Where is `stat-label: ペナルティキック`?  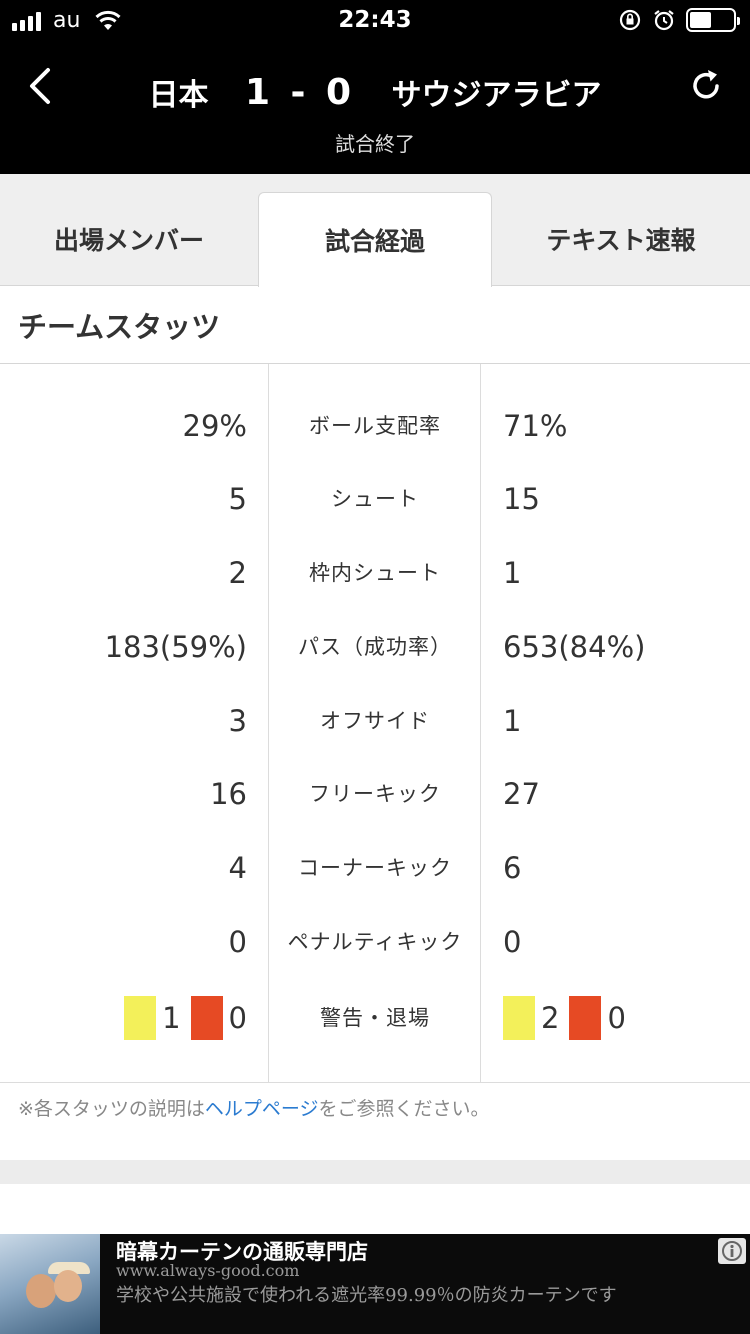 stat-label: ペナルティキック is located at coordinates (375, 942).